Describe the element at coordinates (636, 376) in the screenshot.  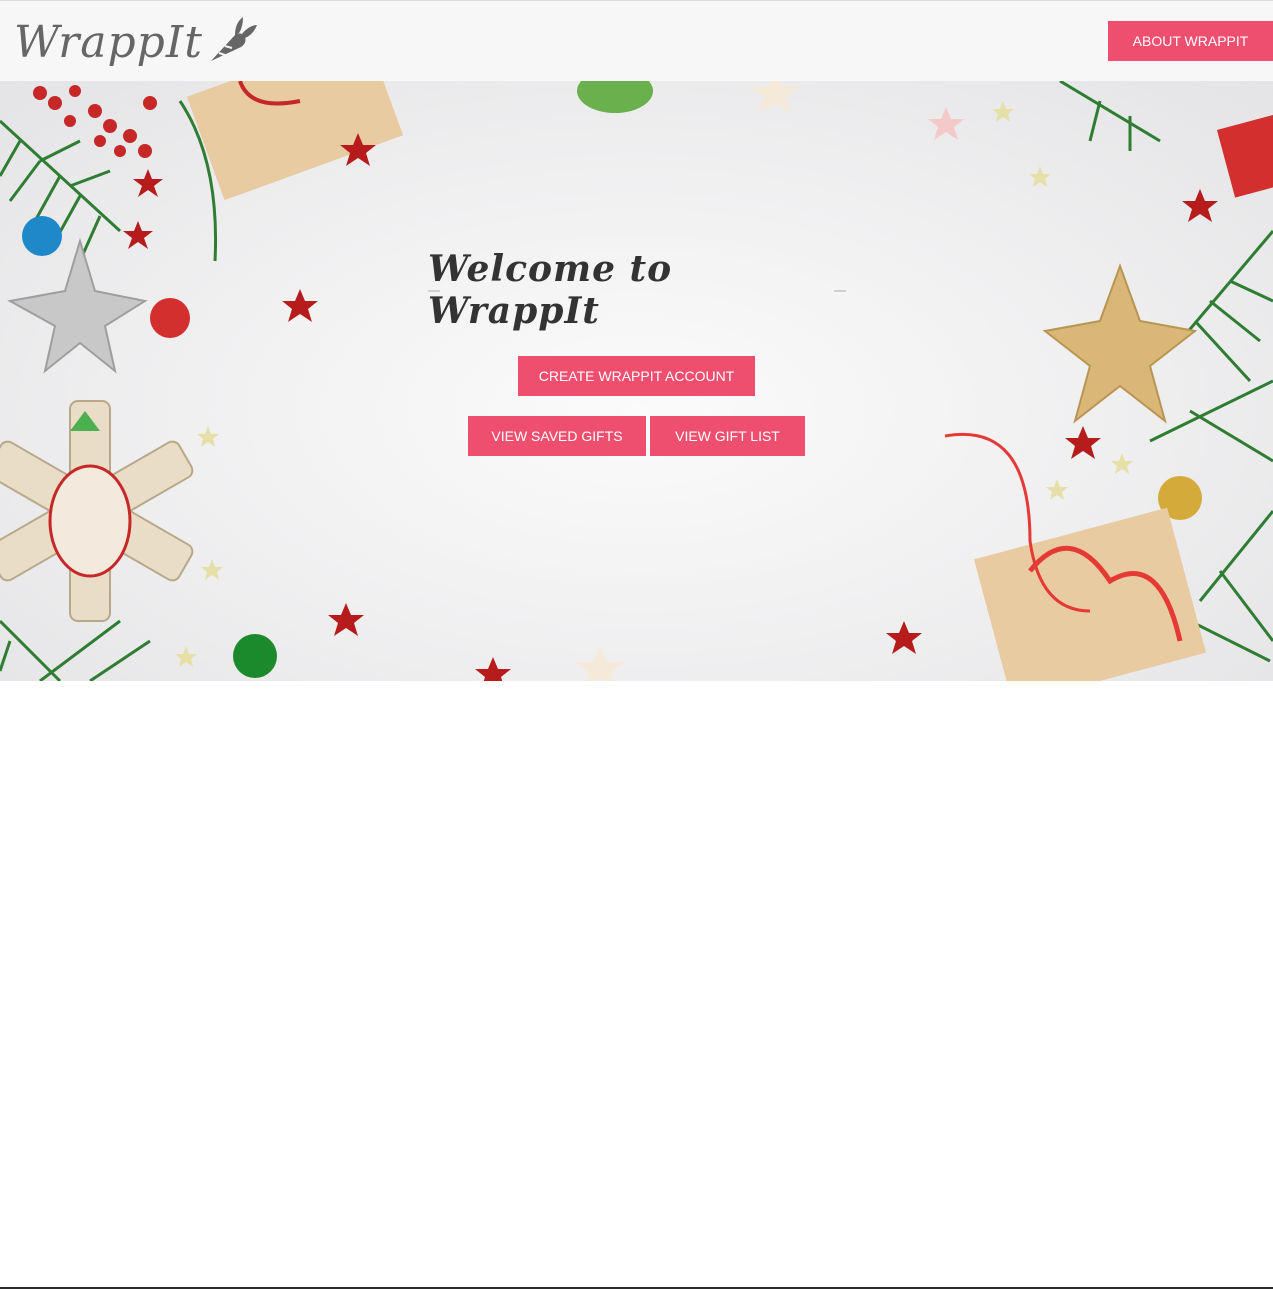
I see `create-account-button: CREATE WRAPPIT ACCOUNT` at that location.